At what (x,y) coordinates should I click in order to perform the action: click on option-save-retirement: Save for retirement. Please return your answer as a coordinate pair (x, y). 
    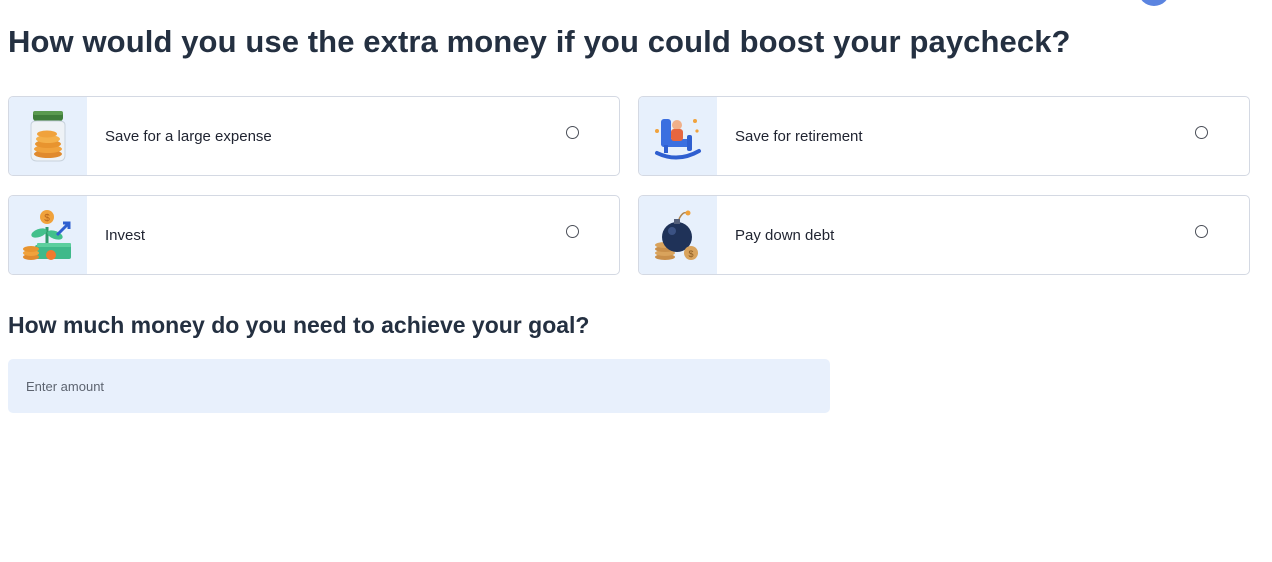
    Looking at the image, I should click on (944, 136).